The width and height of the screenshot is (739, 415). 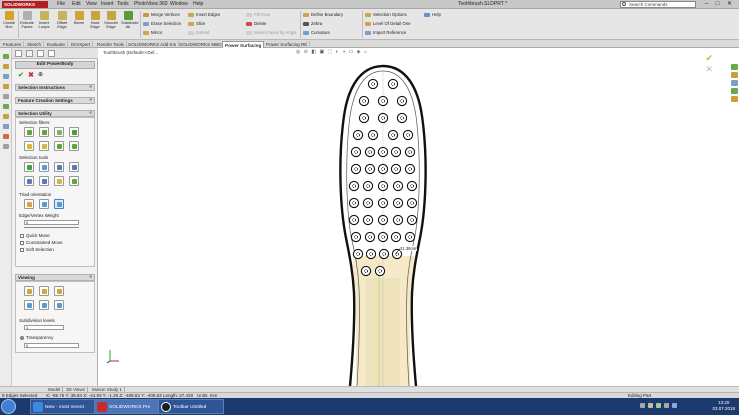 What do you see at coordinates (162, 24) in the screenshot?
I see `erase-selection-button: Erase Selection` at bounding box center [162, 24].